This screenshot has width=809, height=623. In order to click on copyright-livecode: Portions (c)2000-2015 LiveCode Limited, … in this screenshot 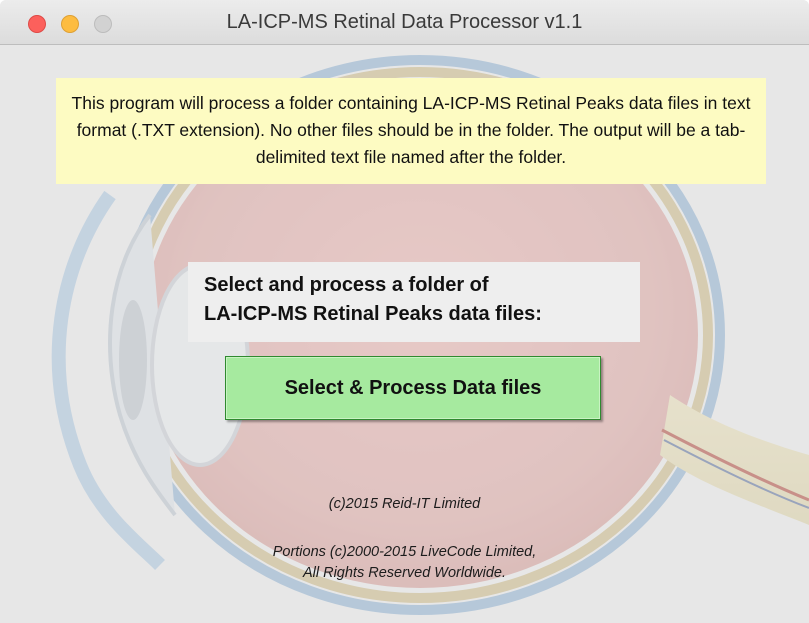, I will do `click(404, 563)`.